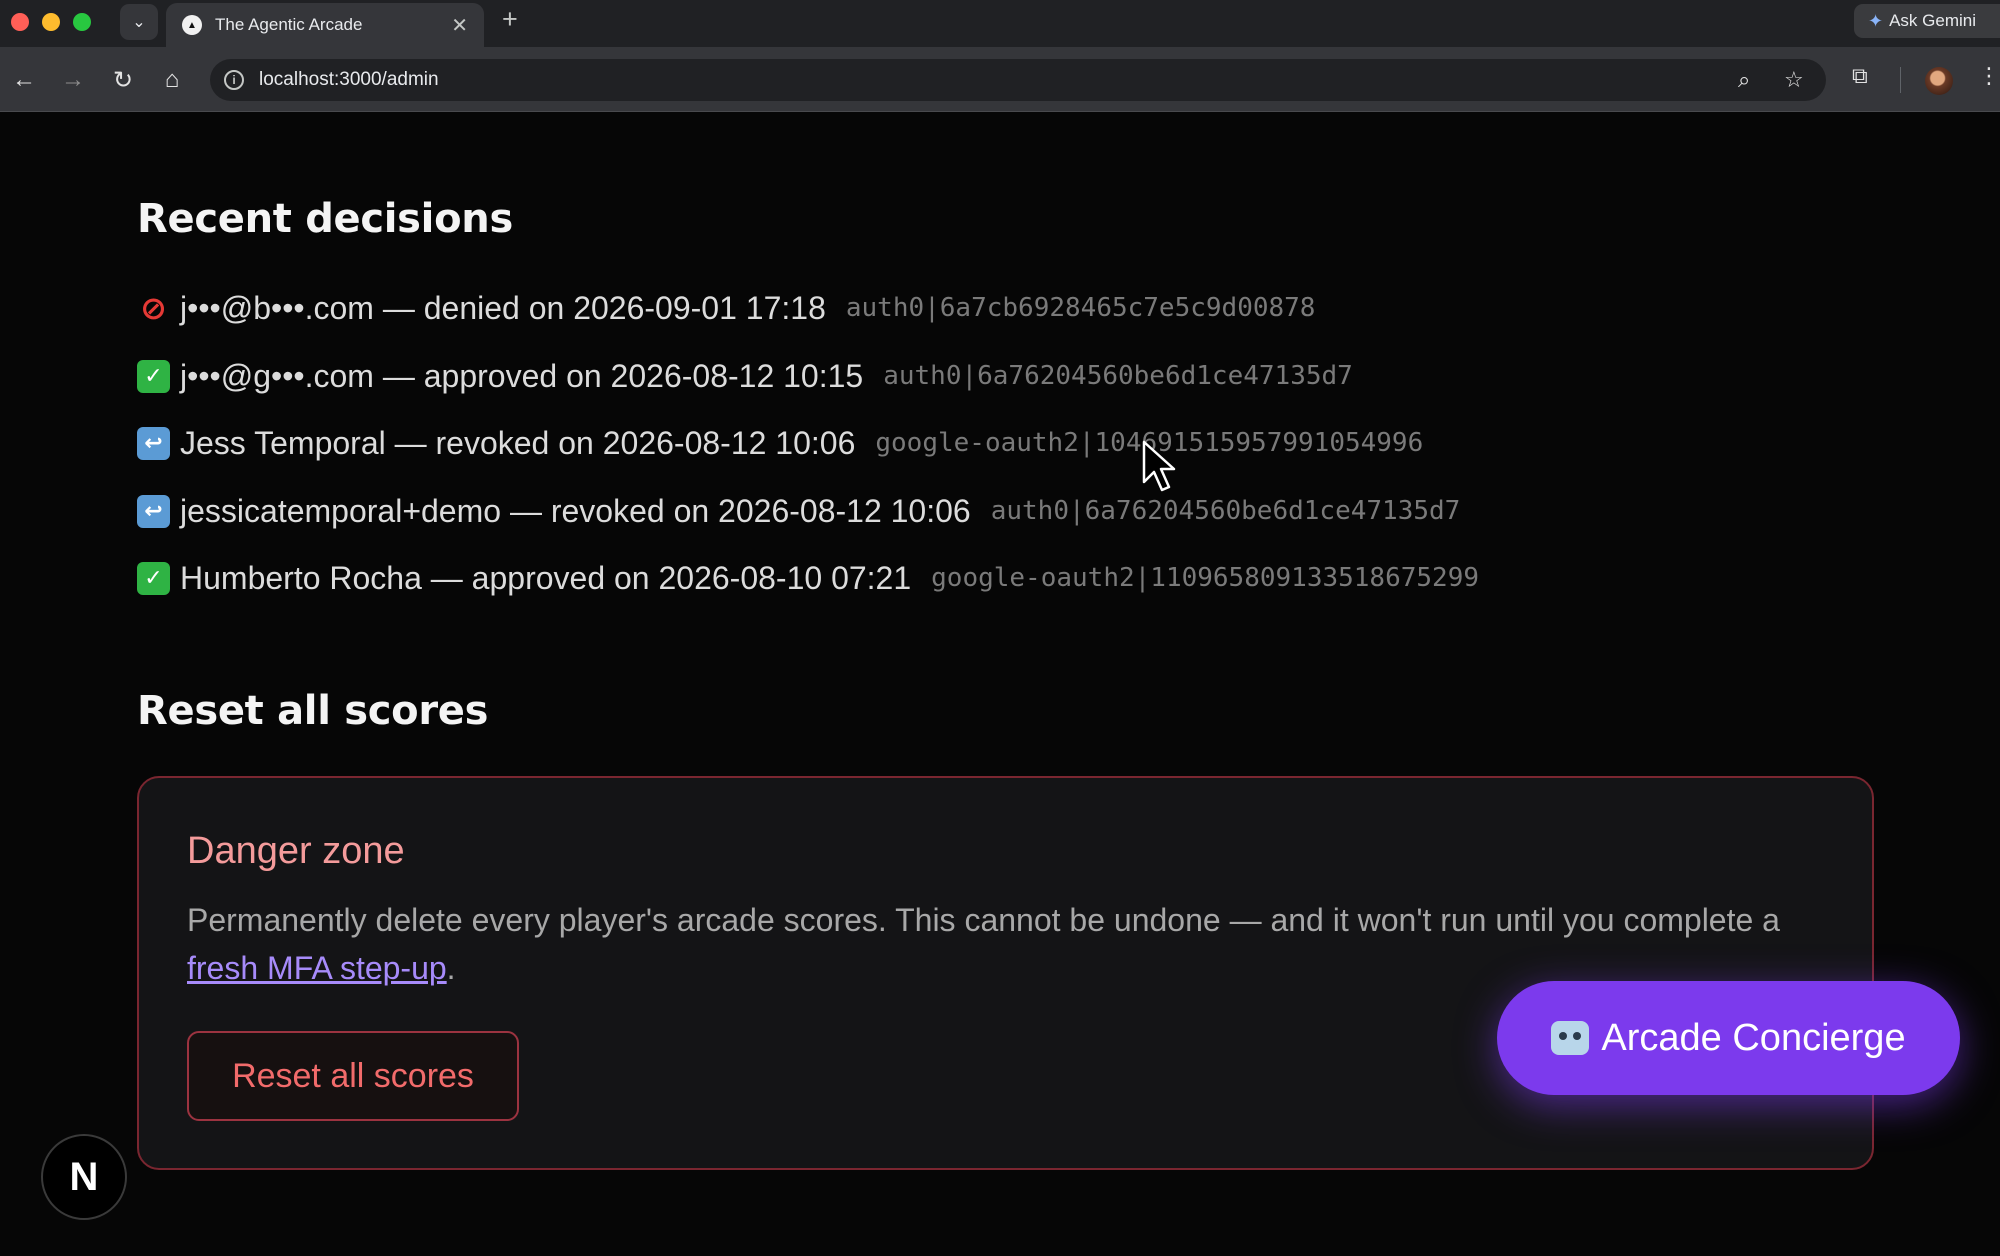  I want to click on forward-arrow-icon: →, so click(73, 79).